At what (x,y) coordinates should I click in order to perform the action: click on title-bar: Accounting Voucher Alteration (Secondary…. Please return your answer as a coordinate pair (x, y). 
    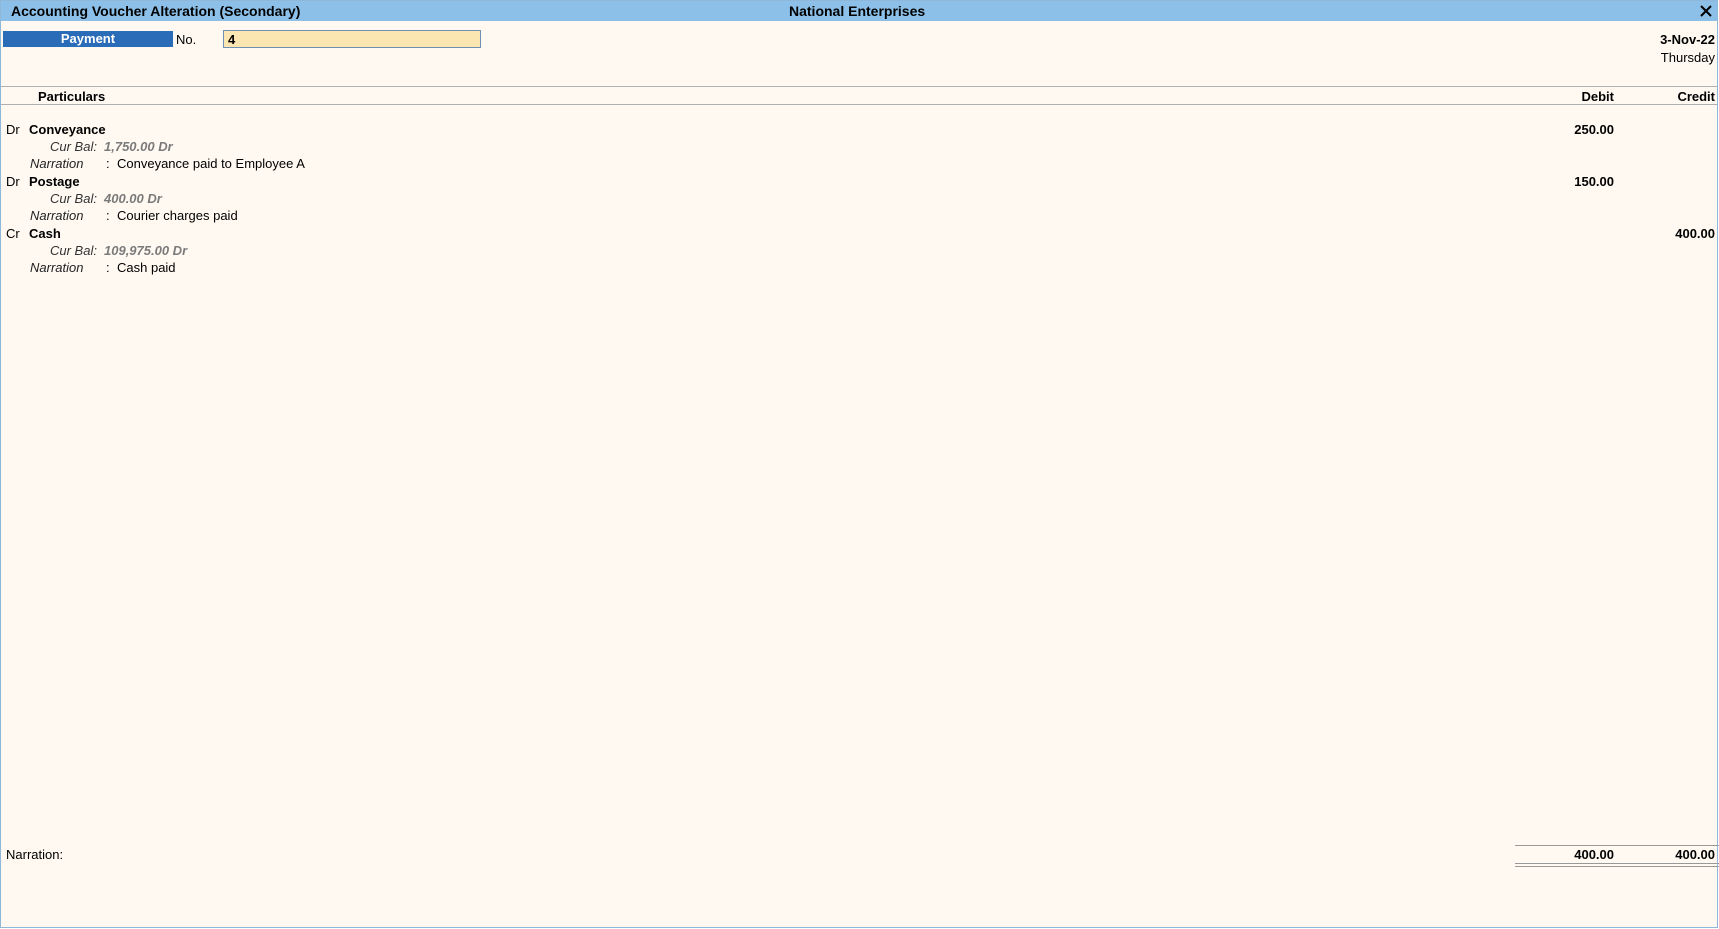
    Looking at the image, I should click on (859, 11).